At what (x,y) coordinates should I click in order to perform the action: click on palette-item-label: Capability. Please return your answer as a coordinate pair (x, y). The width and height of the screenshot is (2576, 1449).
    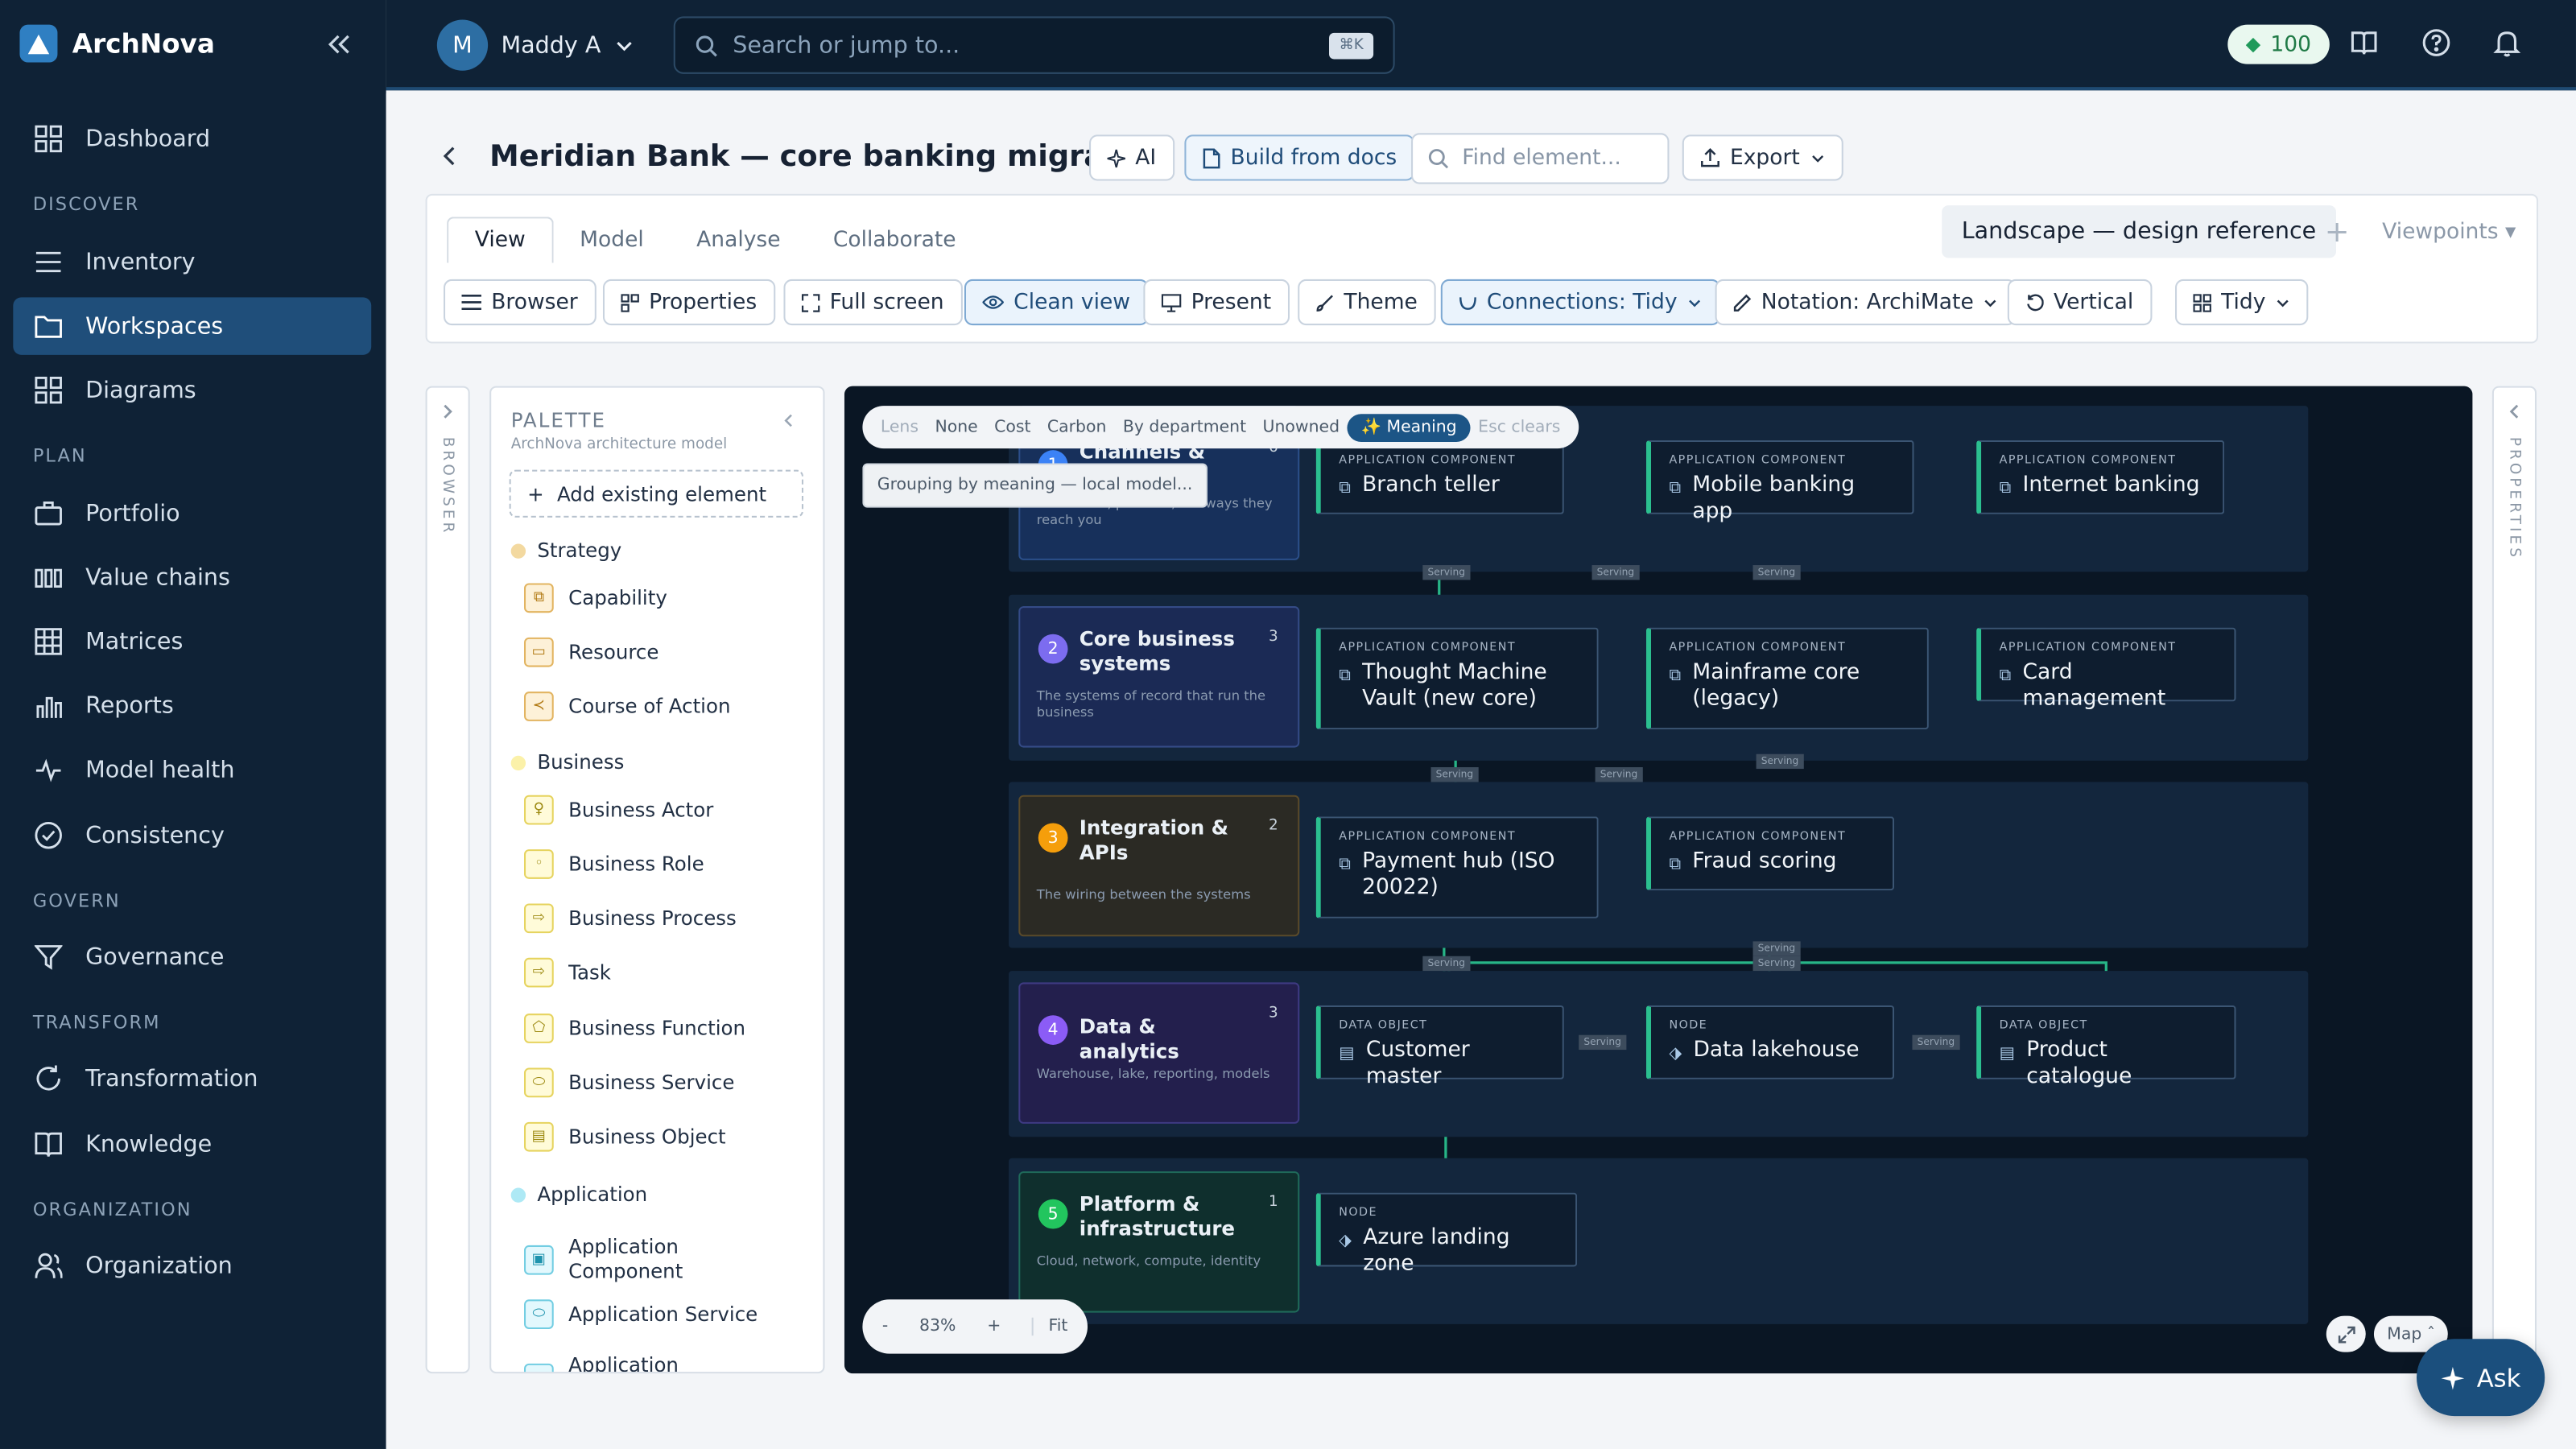
    Looking at the image, I should click on (617, 597).